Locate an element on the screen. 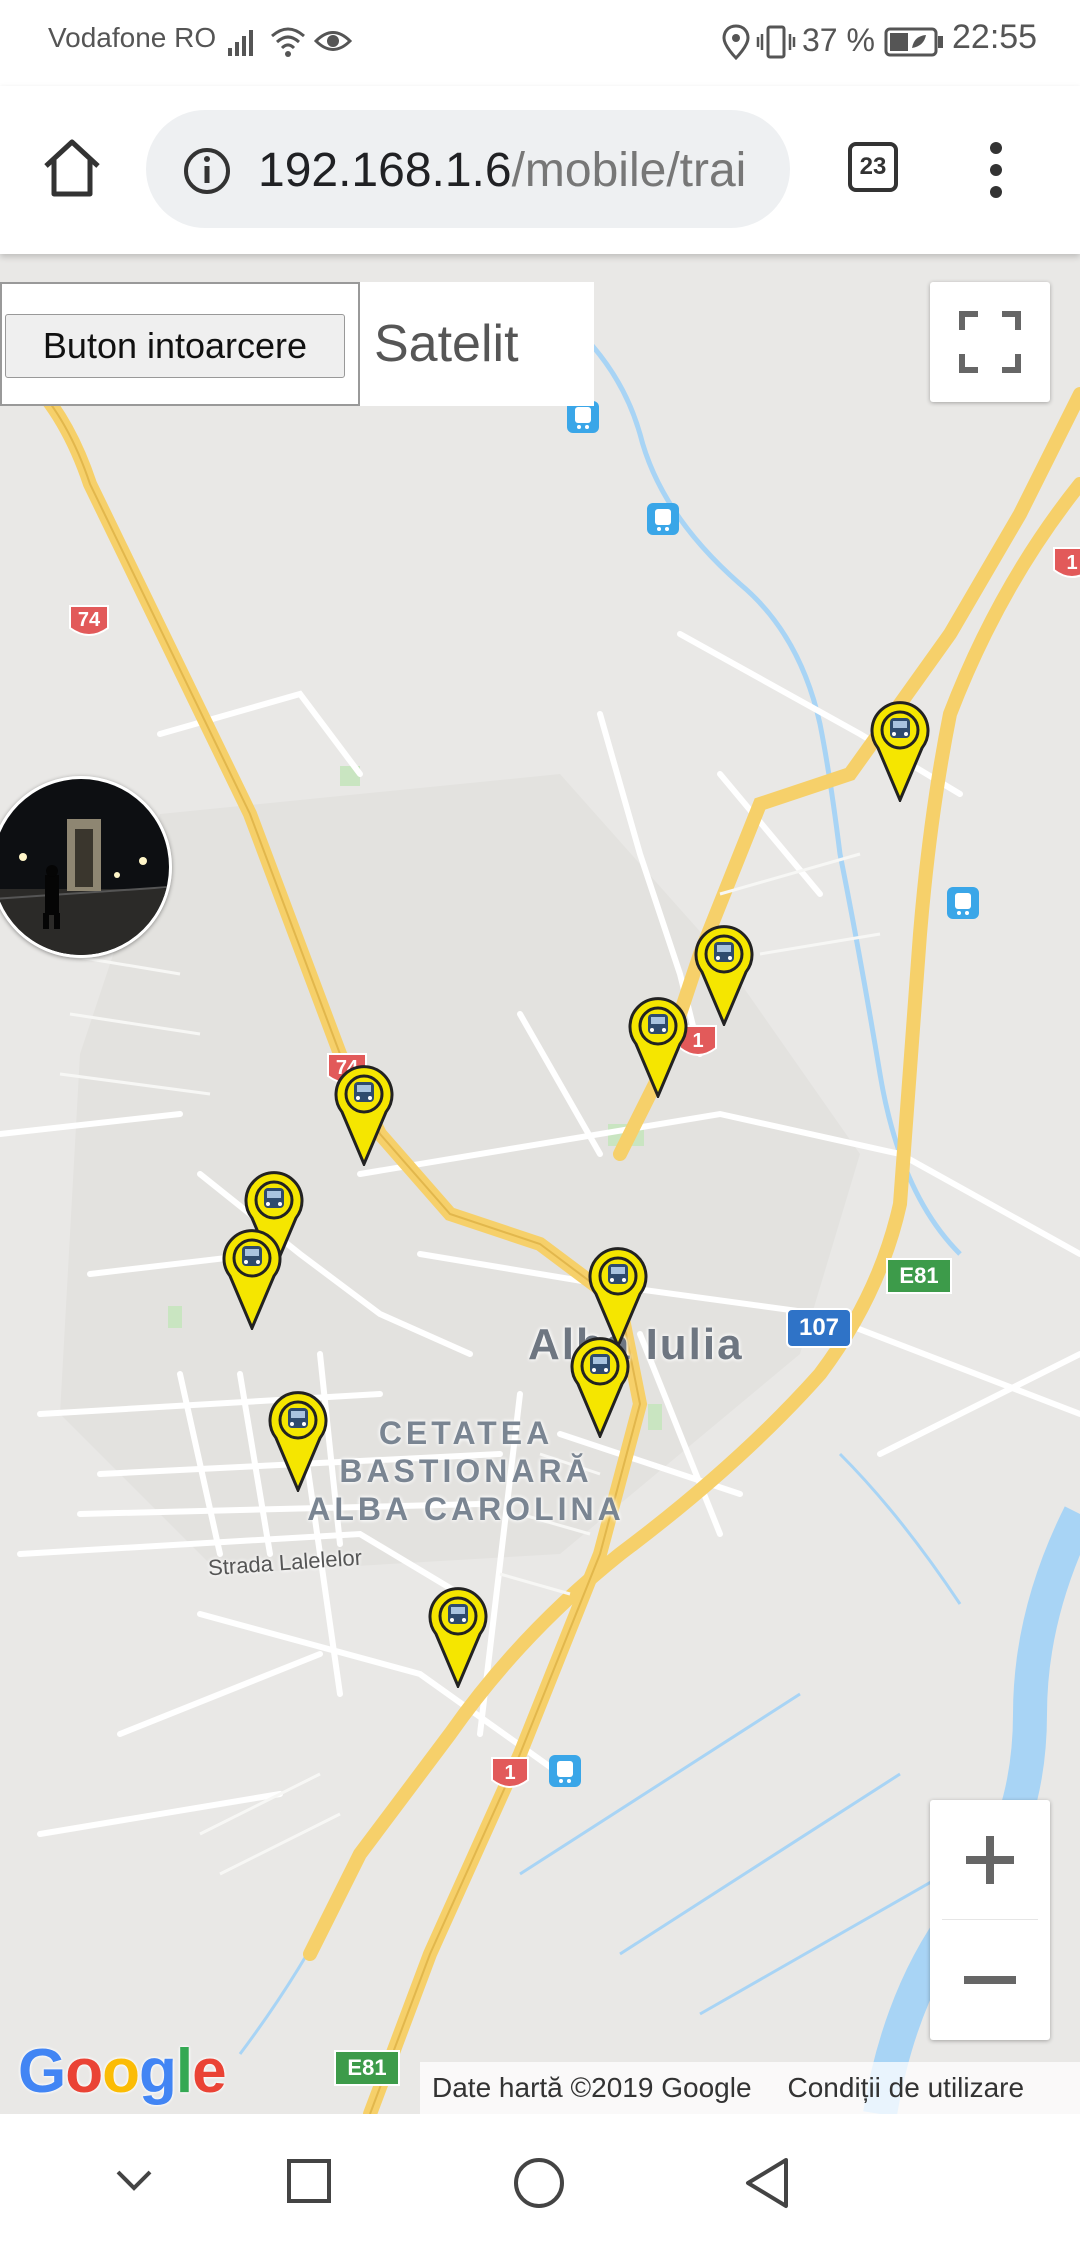 The image size is (1080, 2244). browser-toolbar: 192.168.1.6/mobile/trai 23 is located at coordinates (540, 170).